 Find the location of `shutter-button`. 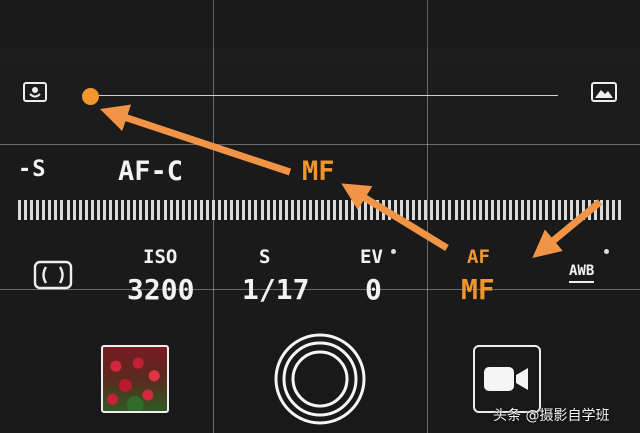

shutter-button is located at coordinates (320, 379).